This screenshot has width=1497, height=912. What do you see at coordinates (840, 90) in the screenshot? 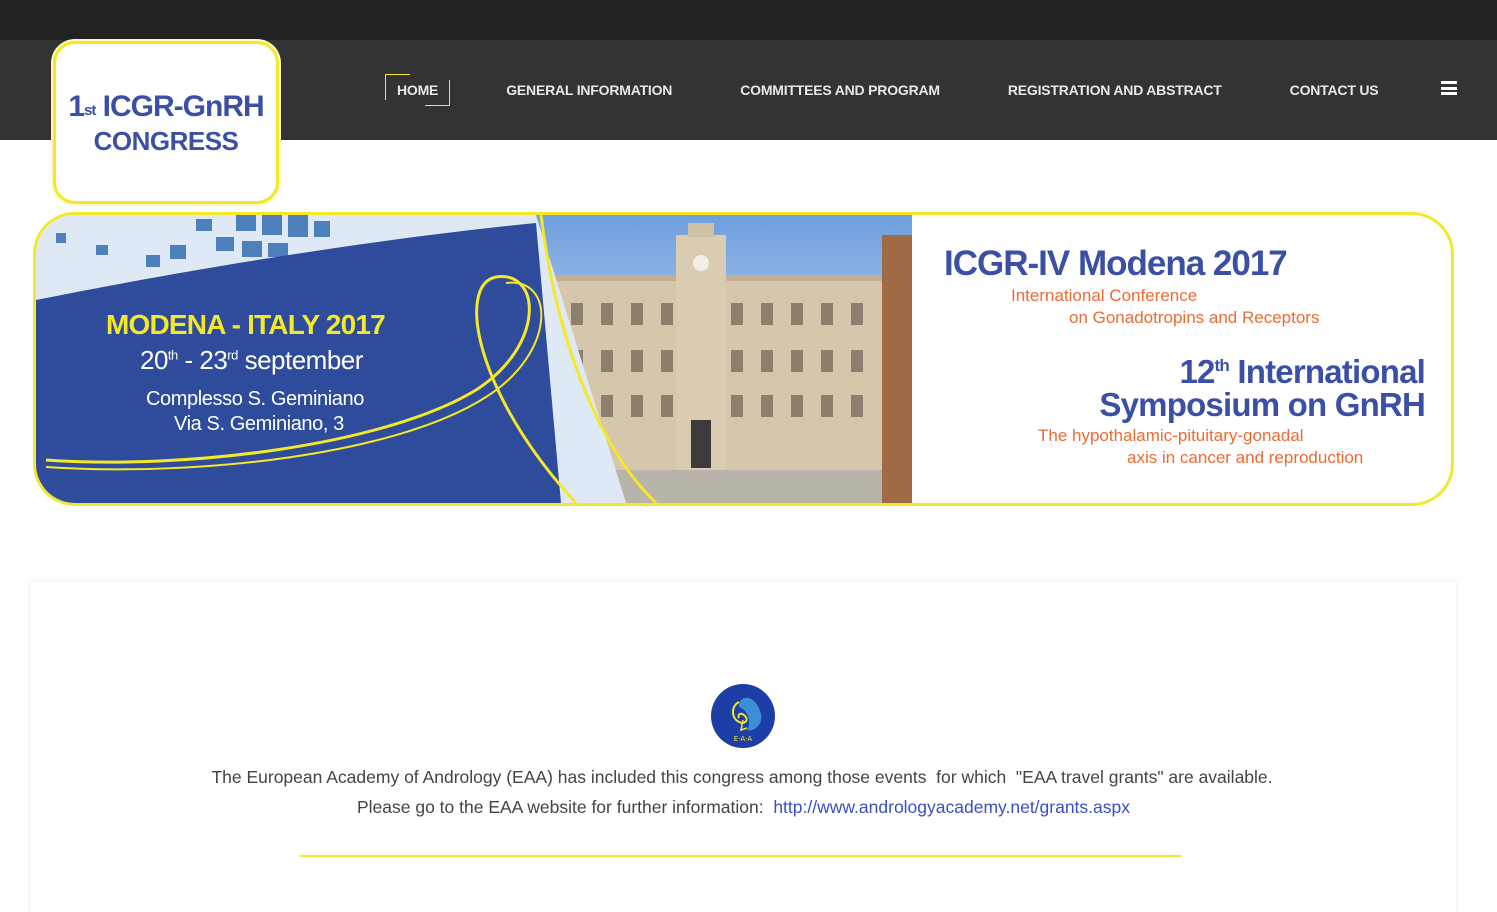
I see `nav-committees-and-program: COMMITTEES AND PROGRAM` at bounding box center [840, 90].